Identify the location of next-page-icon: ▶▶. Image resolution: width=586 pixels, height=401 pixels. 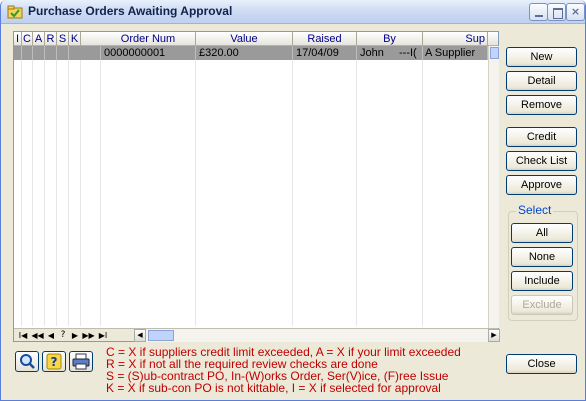
(88, 335).